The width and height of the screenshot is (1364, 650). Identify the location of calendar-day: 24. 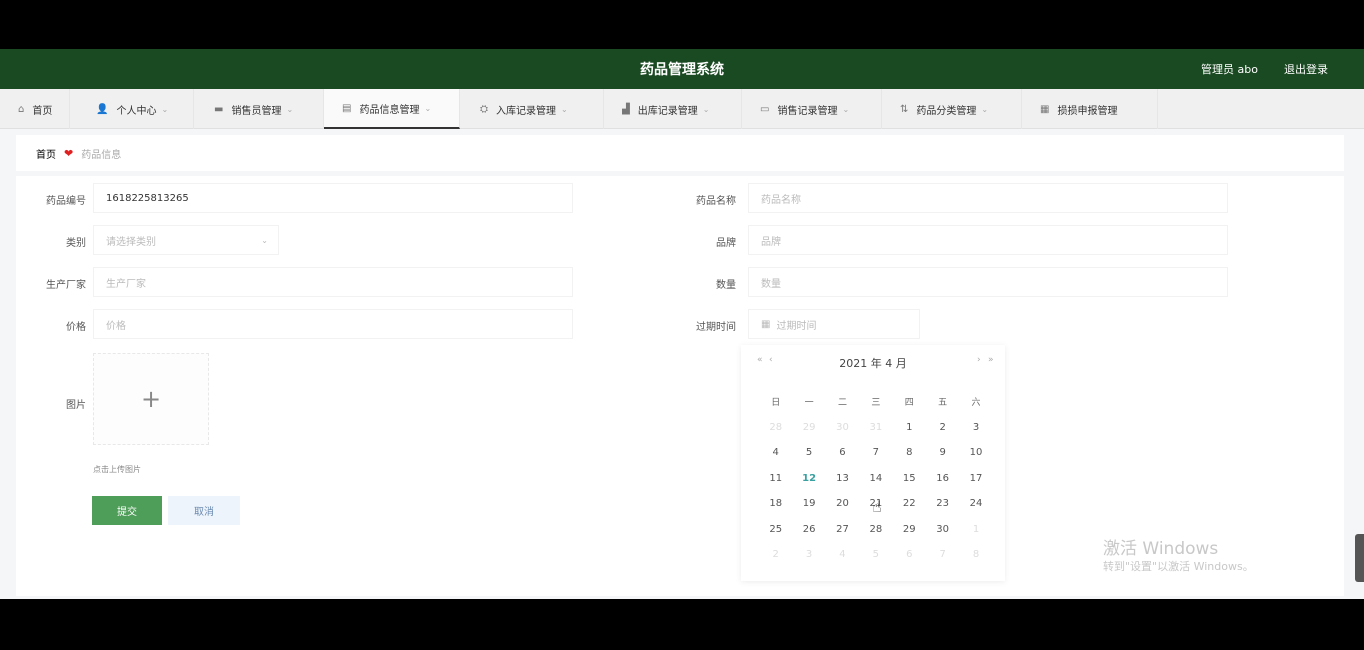
(975, 503).